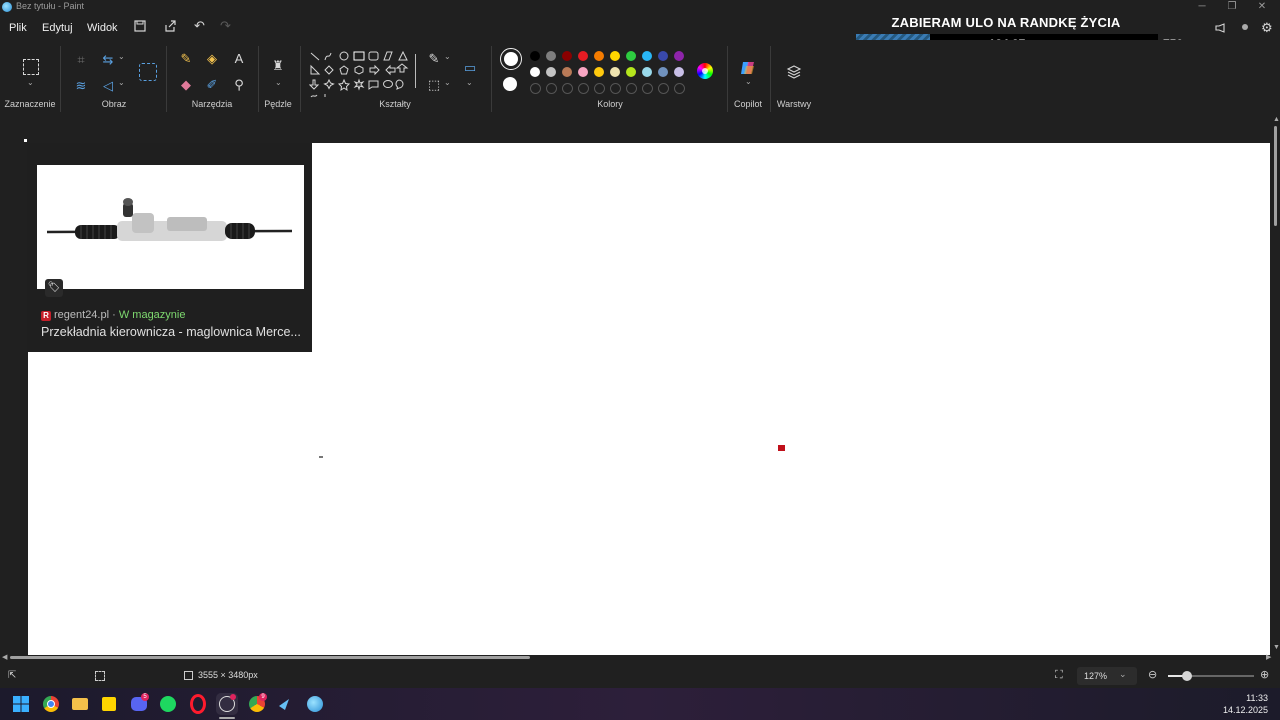  I want to click on scroll-left-arrow-icon: ◀, so click(4, 657).